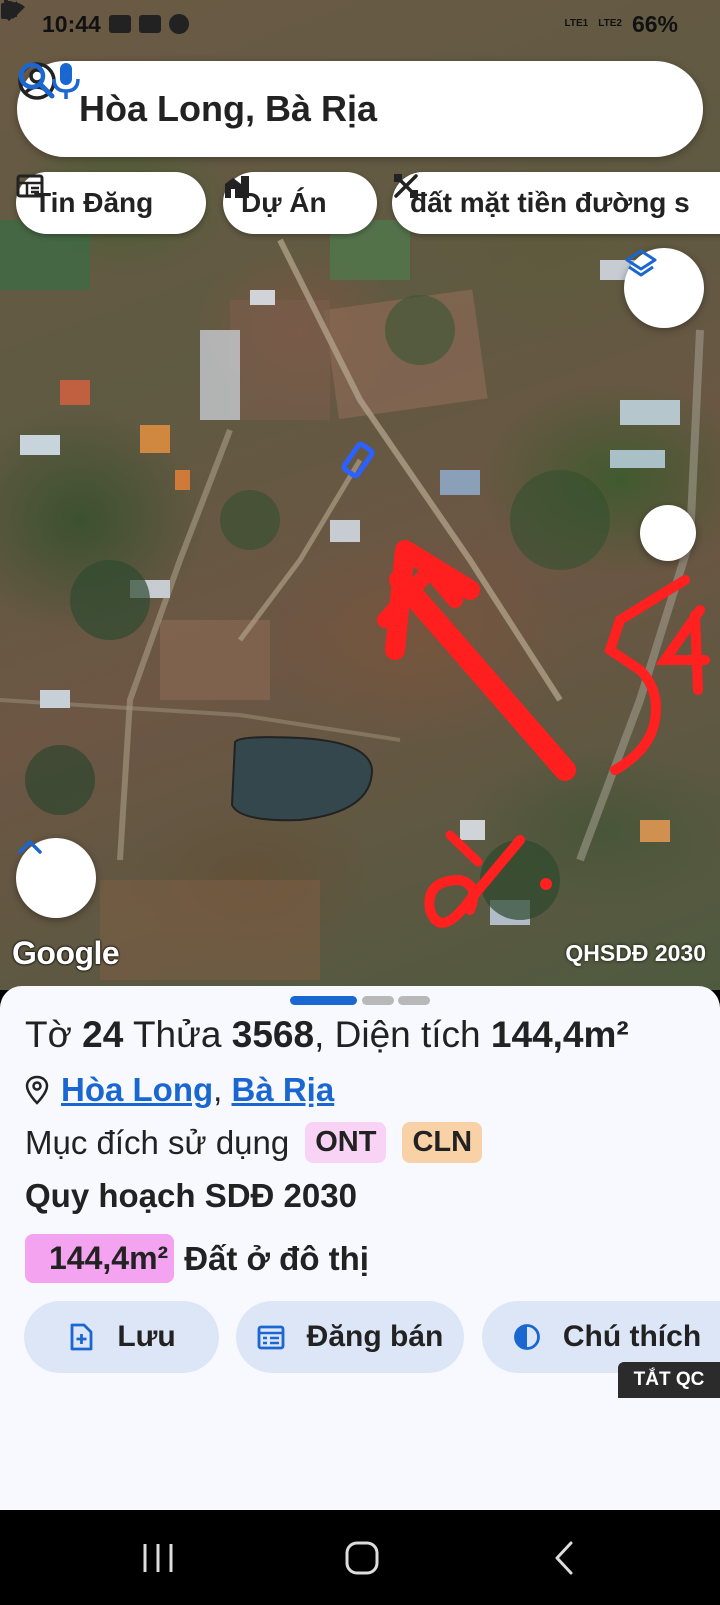 The image size is (720, 1605). What do you see at coordinates (146, 1336) in the screenshot?
I see `save-label: Lưu` at bounding box center [146, 1336].